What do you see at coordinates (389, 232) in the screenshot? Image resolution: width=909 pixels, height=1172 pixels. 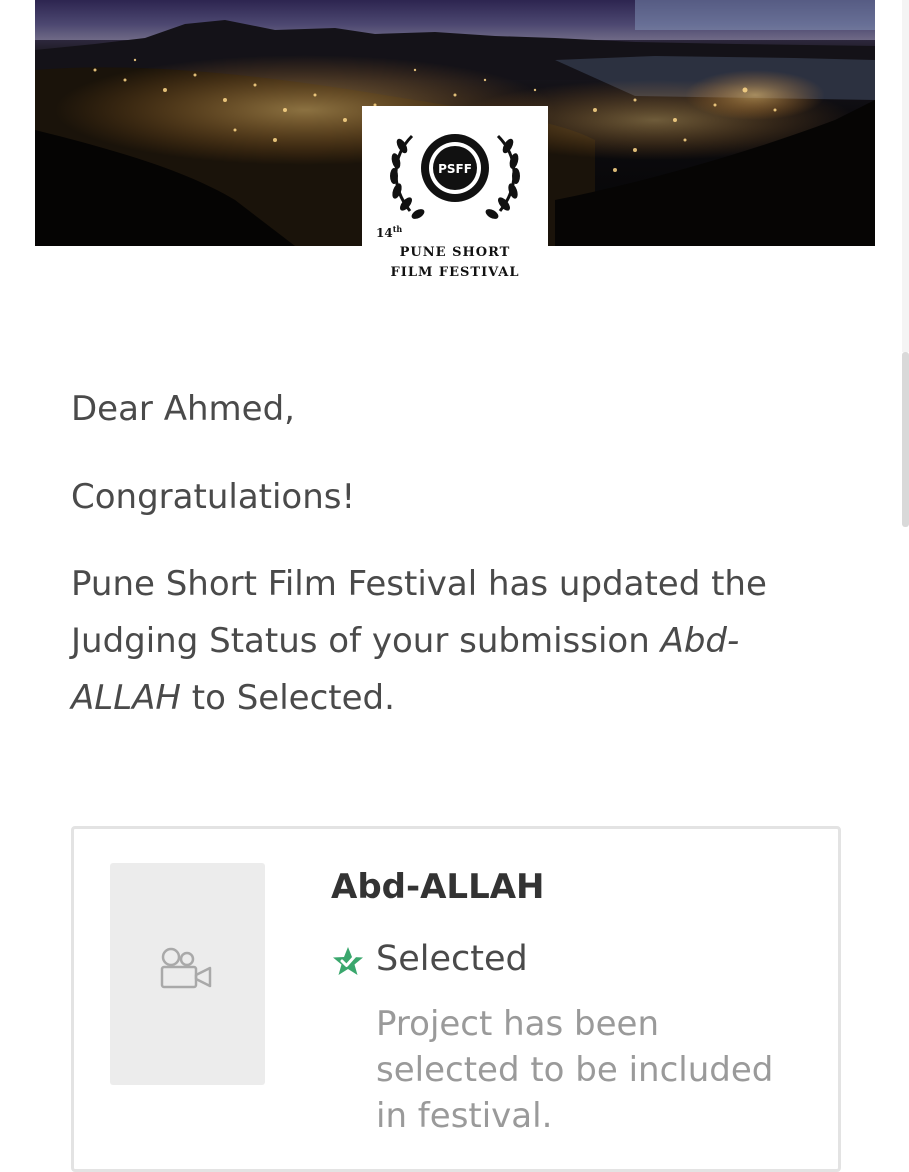 I see `logo-edition: 14th` at bounding box center [389, 232].